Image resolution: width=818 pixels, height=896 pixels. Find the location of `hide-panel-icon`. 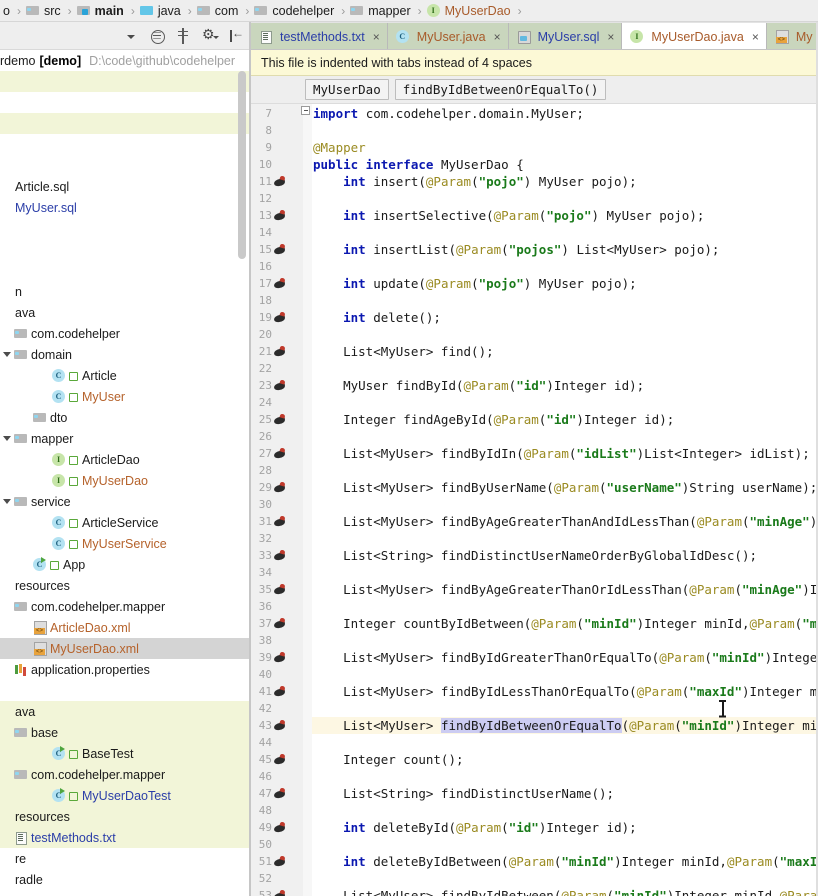

hide-panel-icon is located at coordinates (235, 35).